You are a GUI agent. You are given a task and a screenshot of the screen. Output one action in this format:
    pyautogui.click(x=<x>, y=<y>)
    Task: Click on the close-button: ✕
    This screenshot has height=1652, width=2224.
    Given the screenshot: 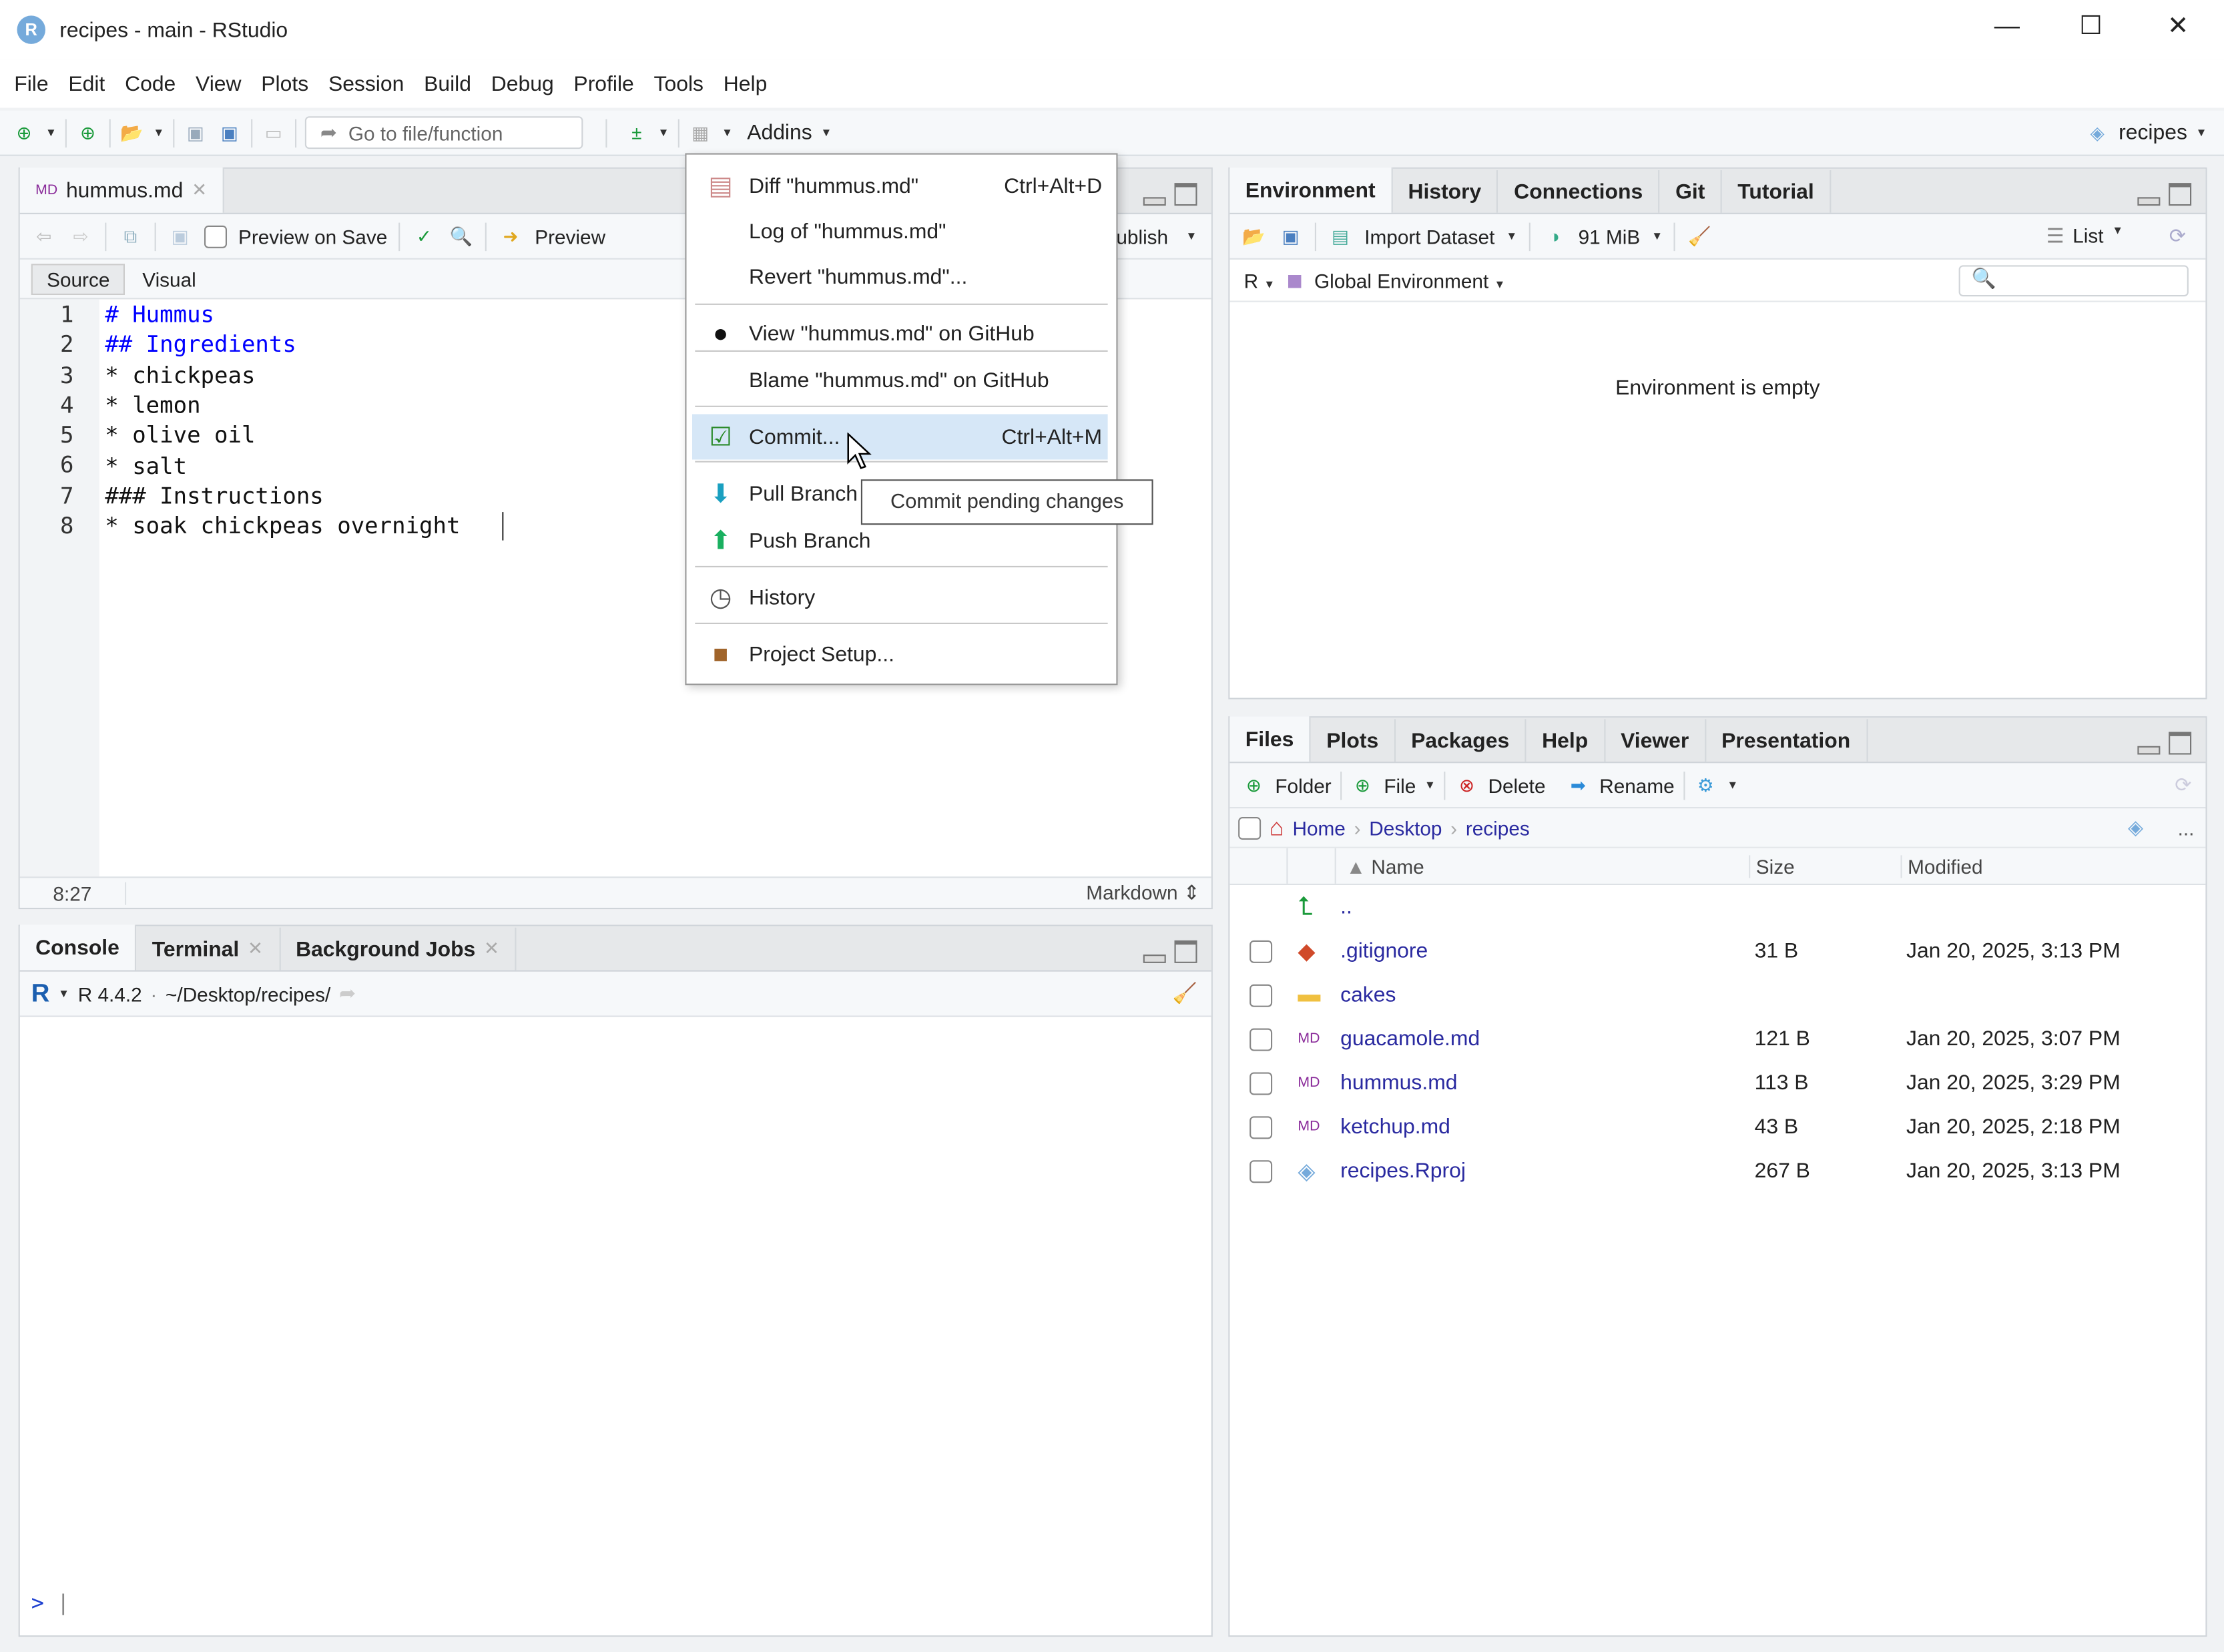 What is the action you would take?
    pyautogui.click(x=2178, y=26)
    